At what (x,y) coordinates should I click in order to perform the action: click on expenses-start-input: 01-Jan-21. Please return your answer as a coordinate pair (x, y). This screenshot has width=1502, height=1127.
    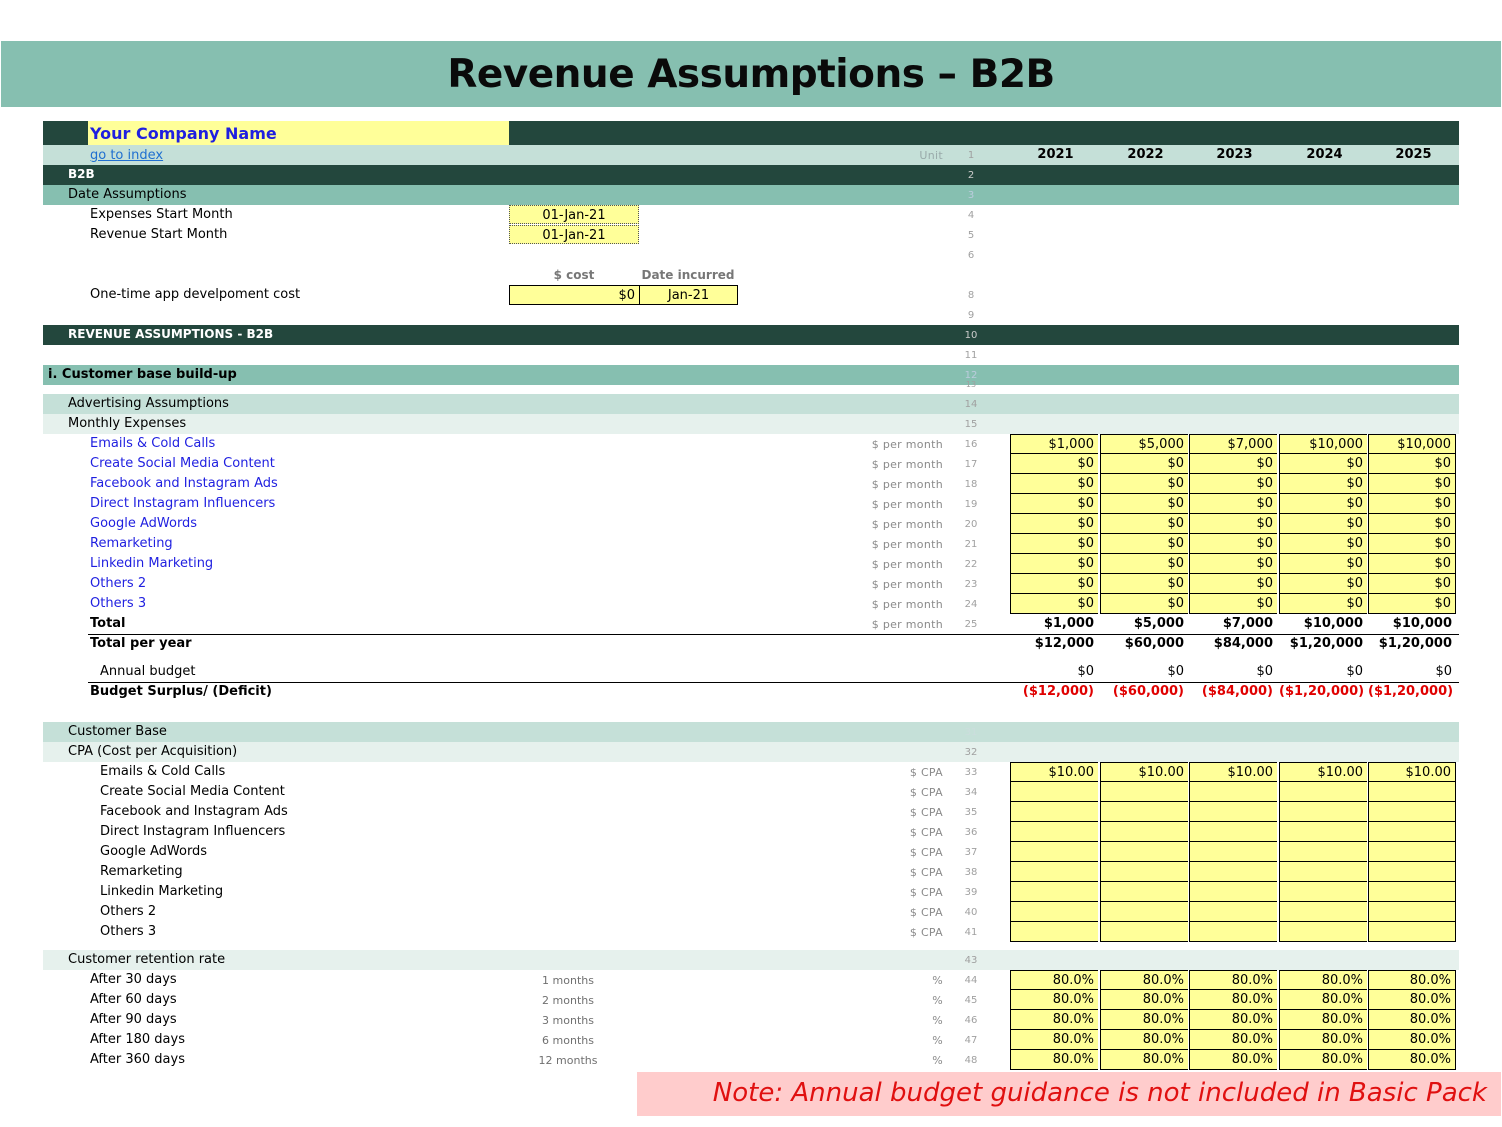
    Looking at the image, I should click on (574, 214).